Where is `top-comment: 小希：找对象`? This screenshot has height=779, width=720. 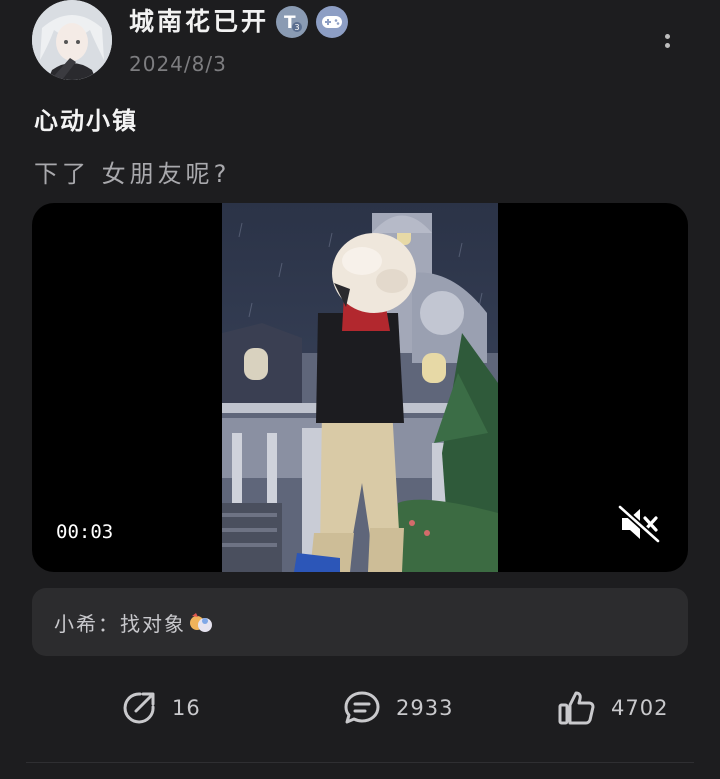
top-comment: 小希：找对象 is located at coordinates (360, 622).